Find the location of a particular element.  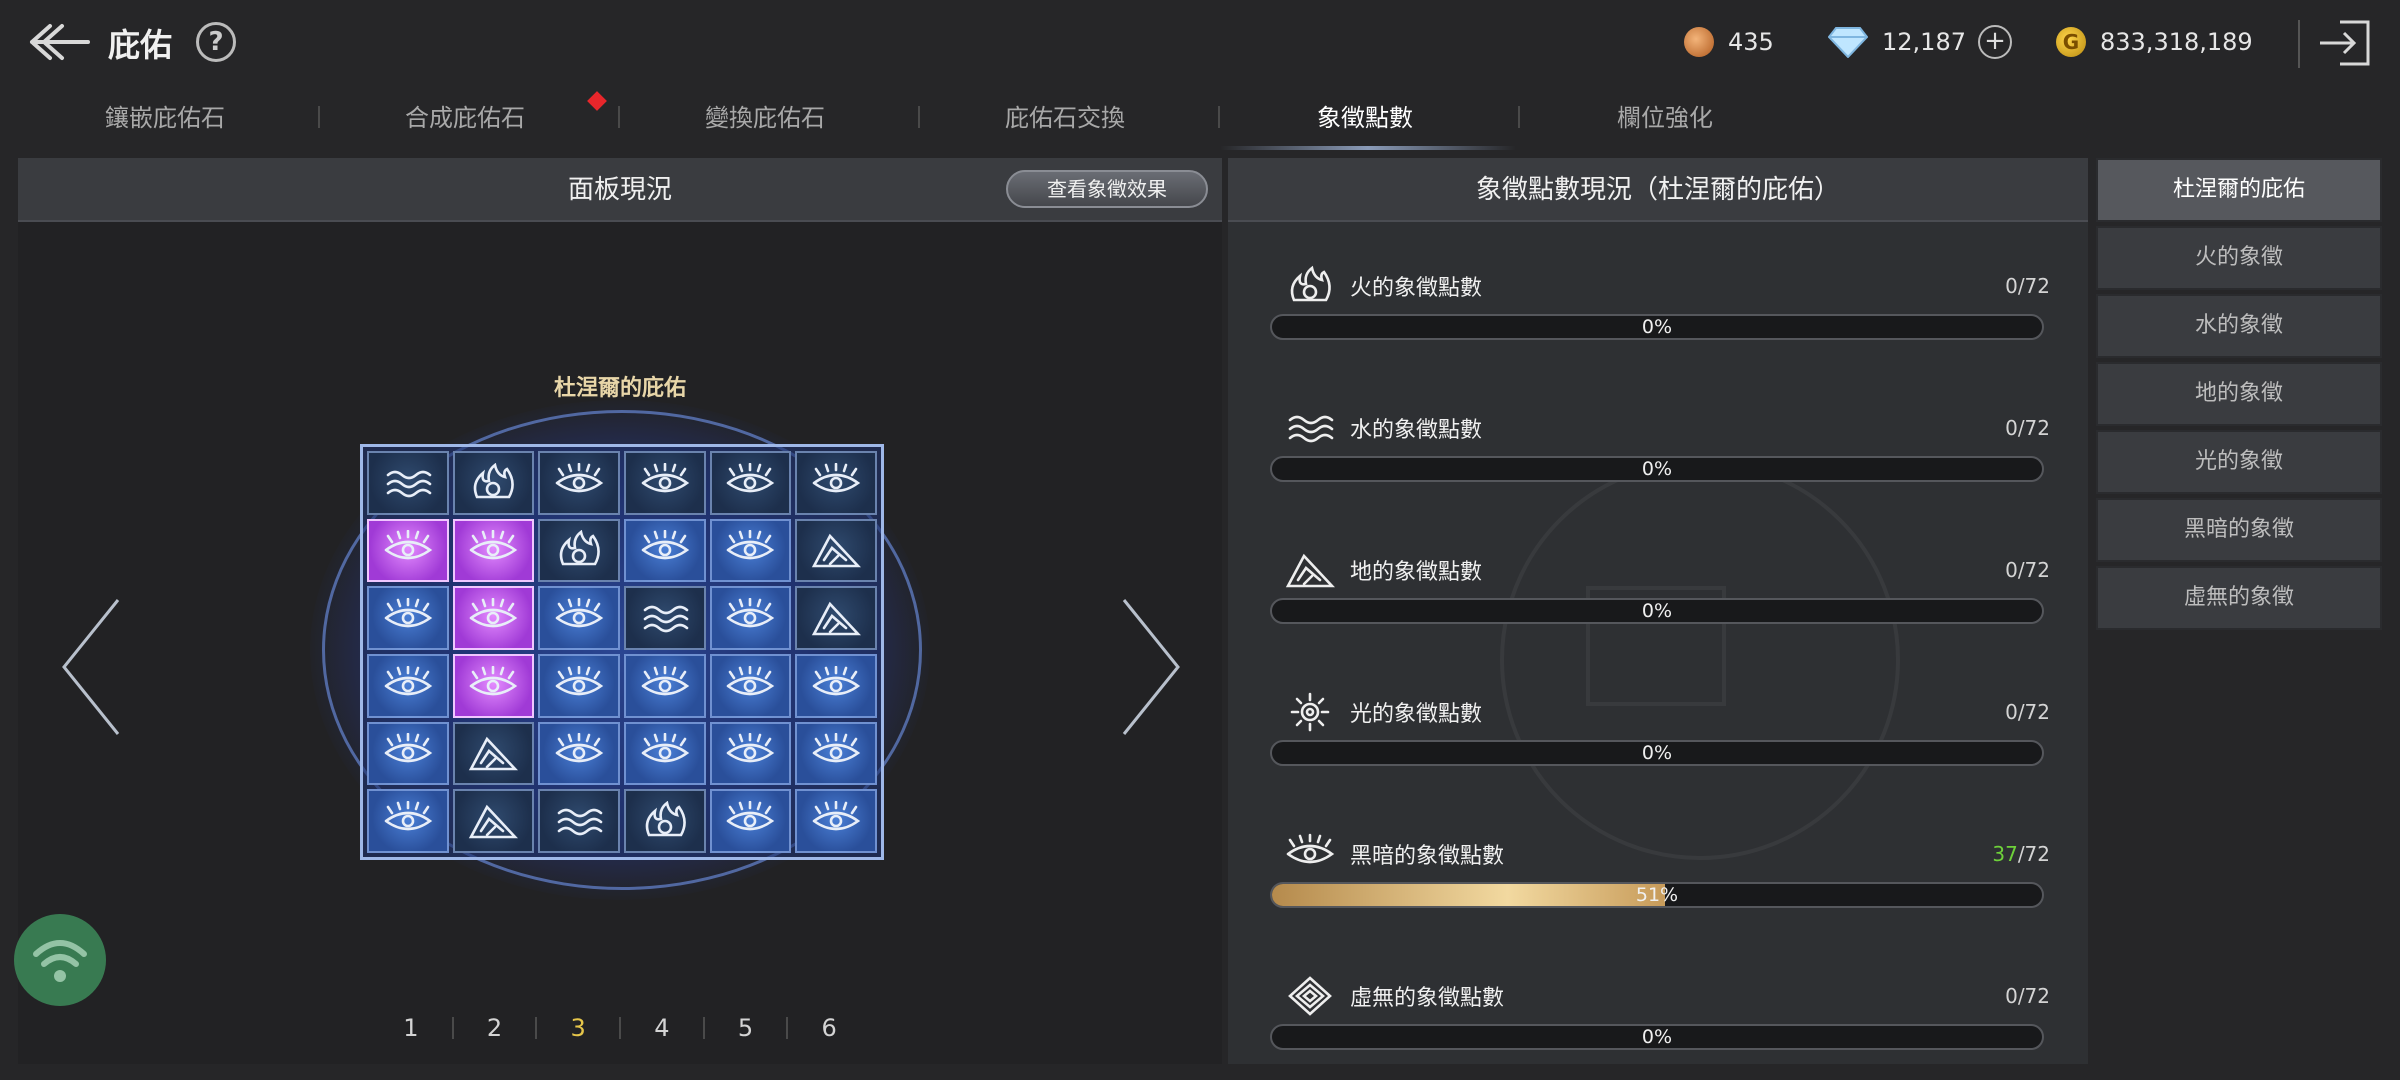

tab-slot-enhance: 欄位強化 is located at coordinates (1665, 124).